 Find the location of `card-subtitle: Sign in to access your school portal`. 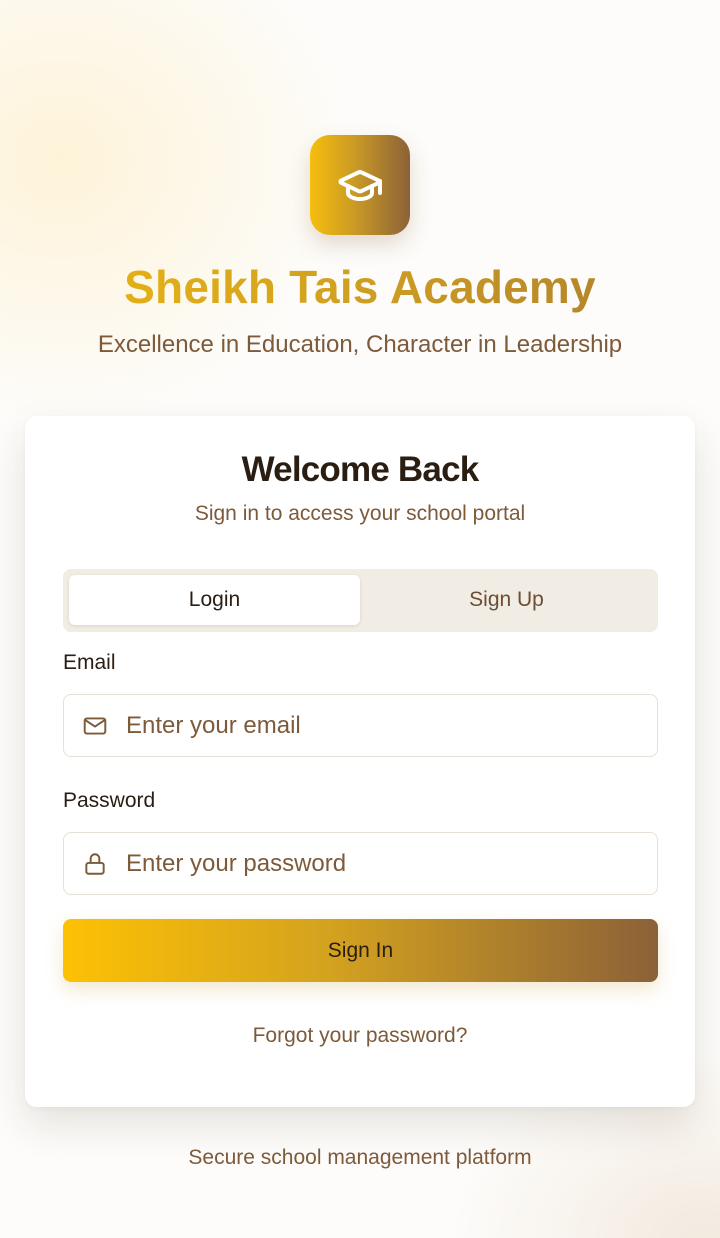

card-subtitle: Sign in to access your school portal is located at coordinates (360, 513).